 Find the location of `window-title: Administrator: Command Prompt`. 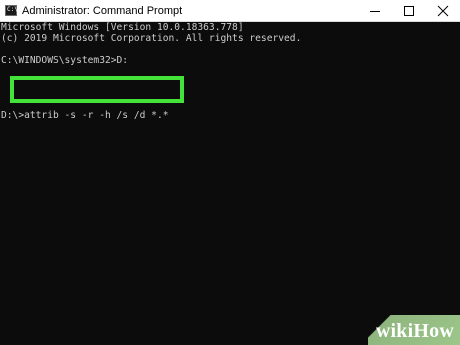

window-title: Administrator: Command Prompt is located at coordinates (102, 11).